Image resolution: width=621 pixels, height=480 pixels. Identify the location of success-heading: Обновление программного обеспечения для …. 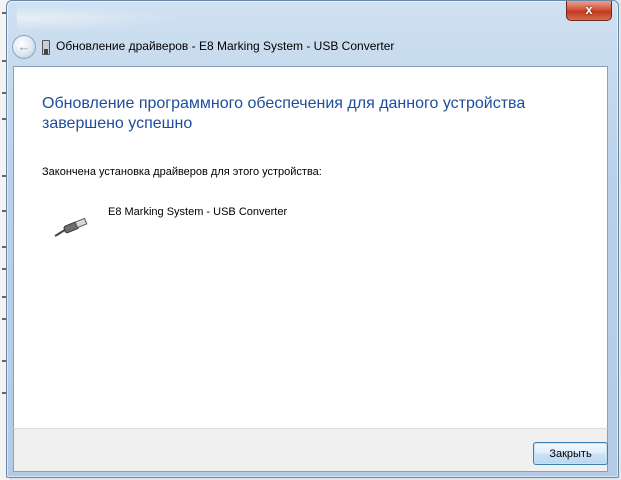
(284, 113).